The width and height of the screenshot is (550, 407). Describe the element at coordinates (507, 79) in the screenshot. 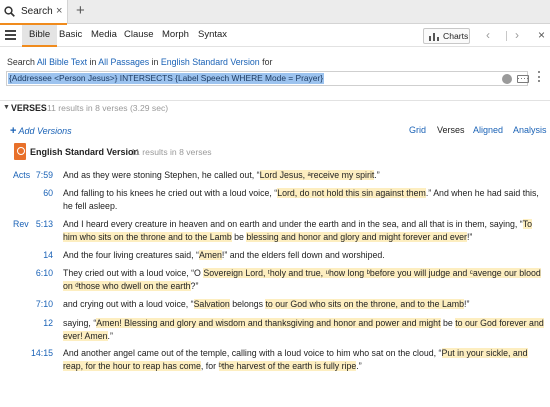

I see `search-go-icon` at that location.